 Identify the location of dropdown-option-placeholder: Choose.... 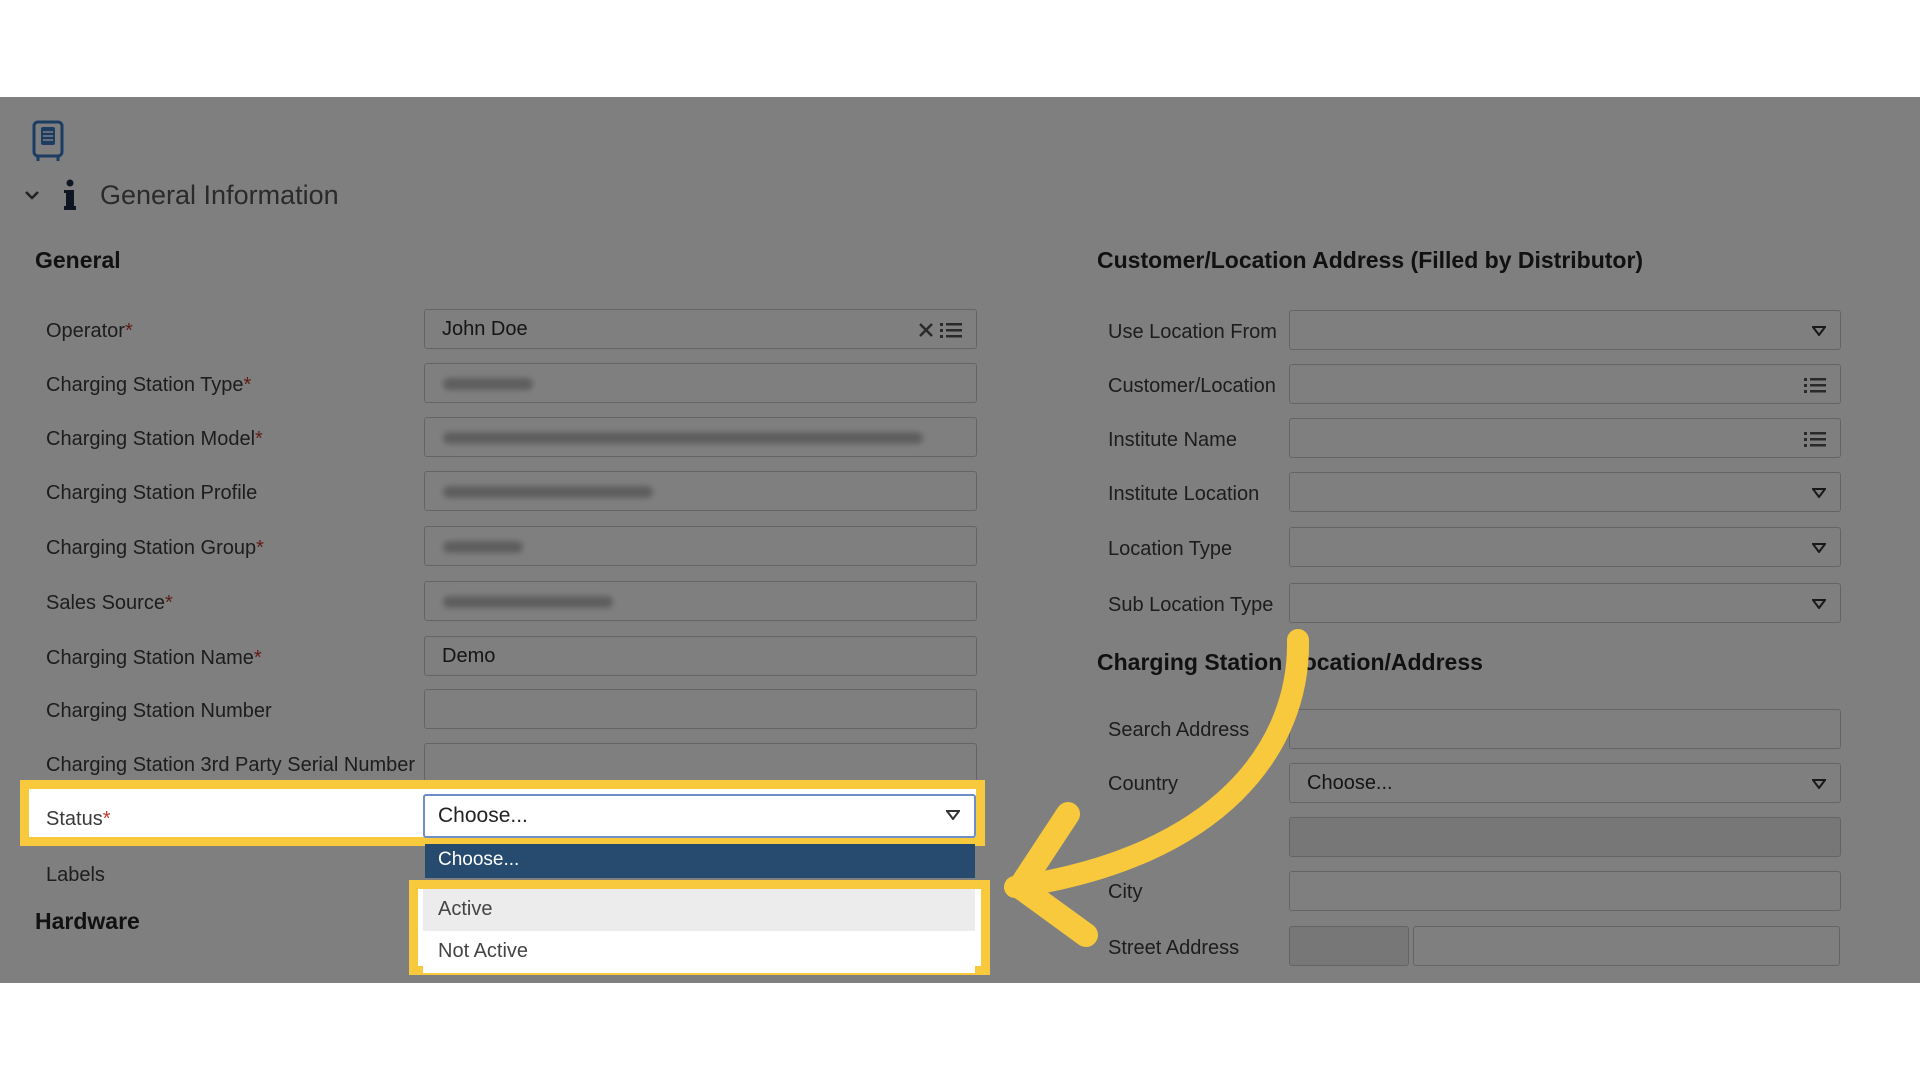
(700, 861).